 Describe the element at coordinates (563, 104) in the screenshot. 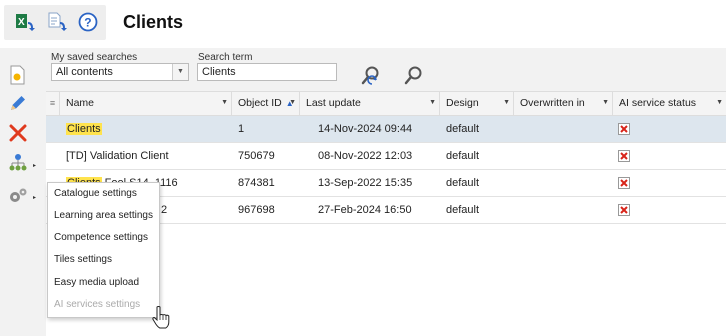

I see `column-header-overwritten-in: Overwritten in ▼` at that location.